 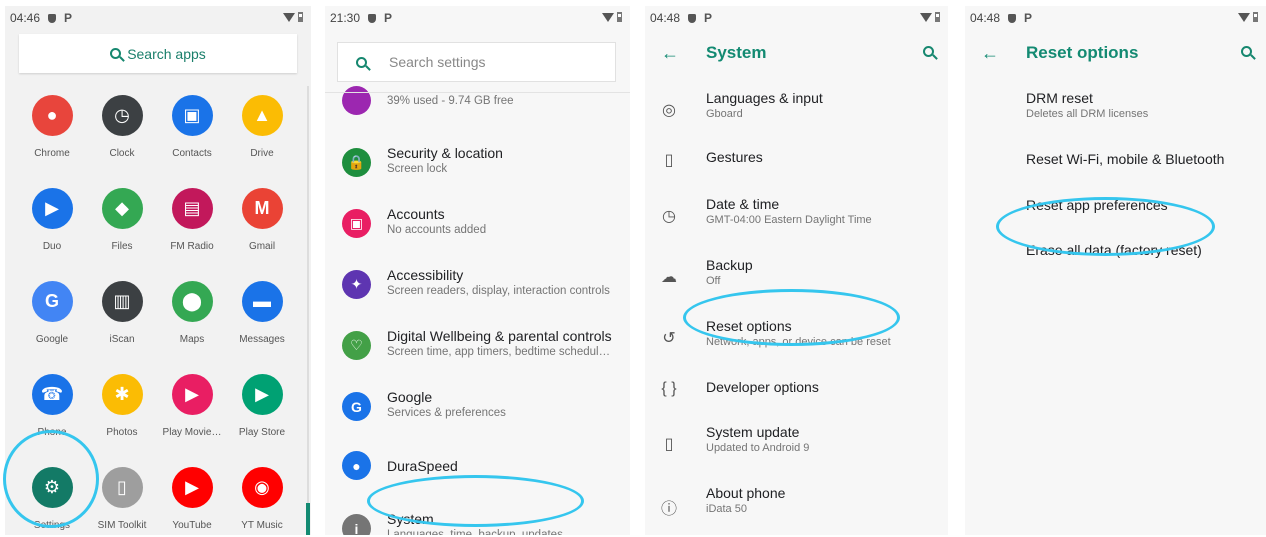 I want to click on search-apps-bar: Search apps, so click(x=158, y=53).